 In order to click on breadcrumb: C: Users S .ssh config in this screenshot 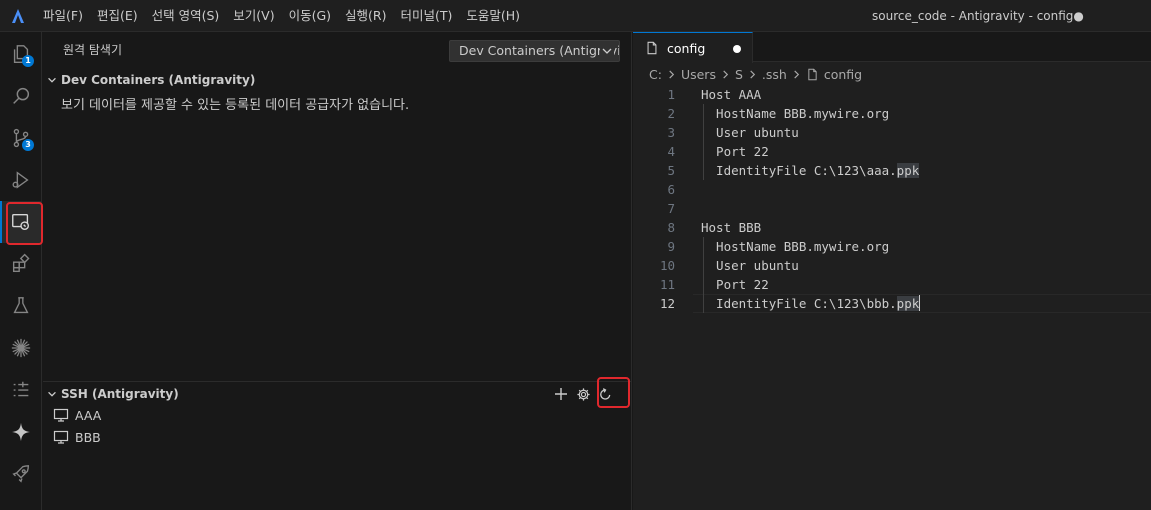, I will do `click(755, 74)`.